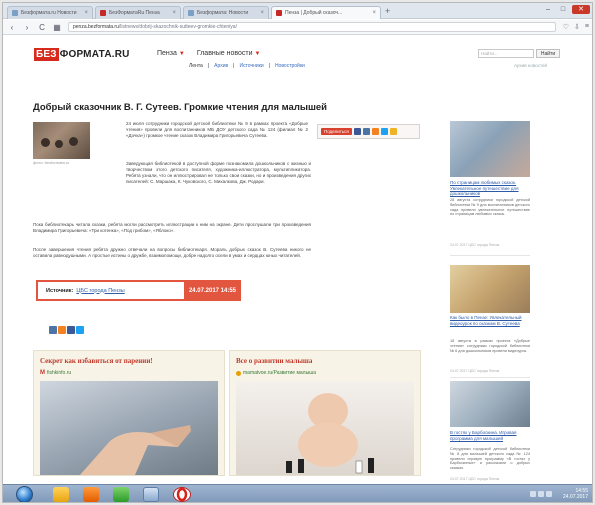 This screenshot has height=505, width=595. I want to click on hand-image, so click(135, 450).